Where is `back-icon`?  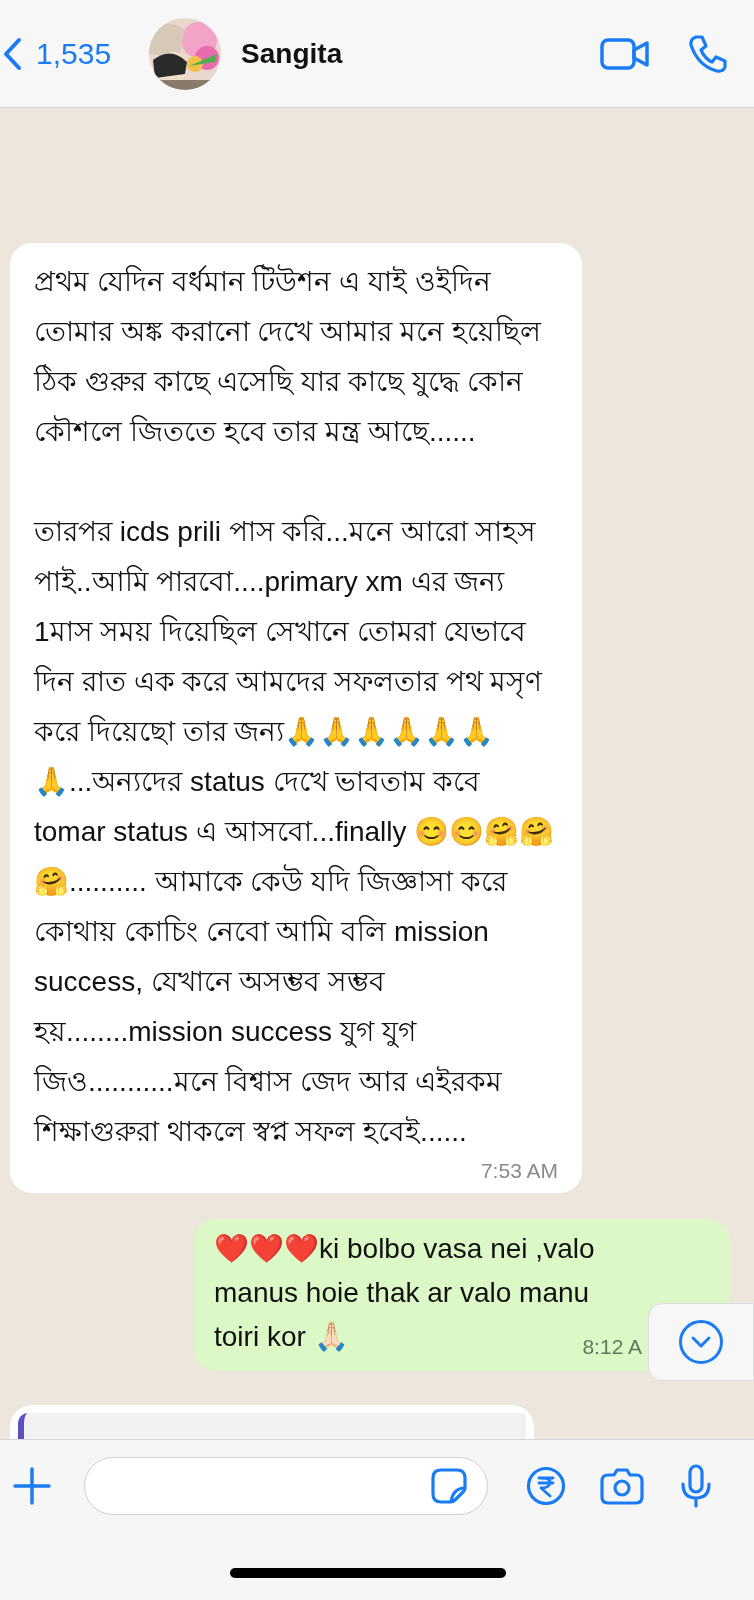
back-icon is located at coordinates (12, 53).